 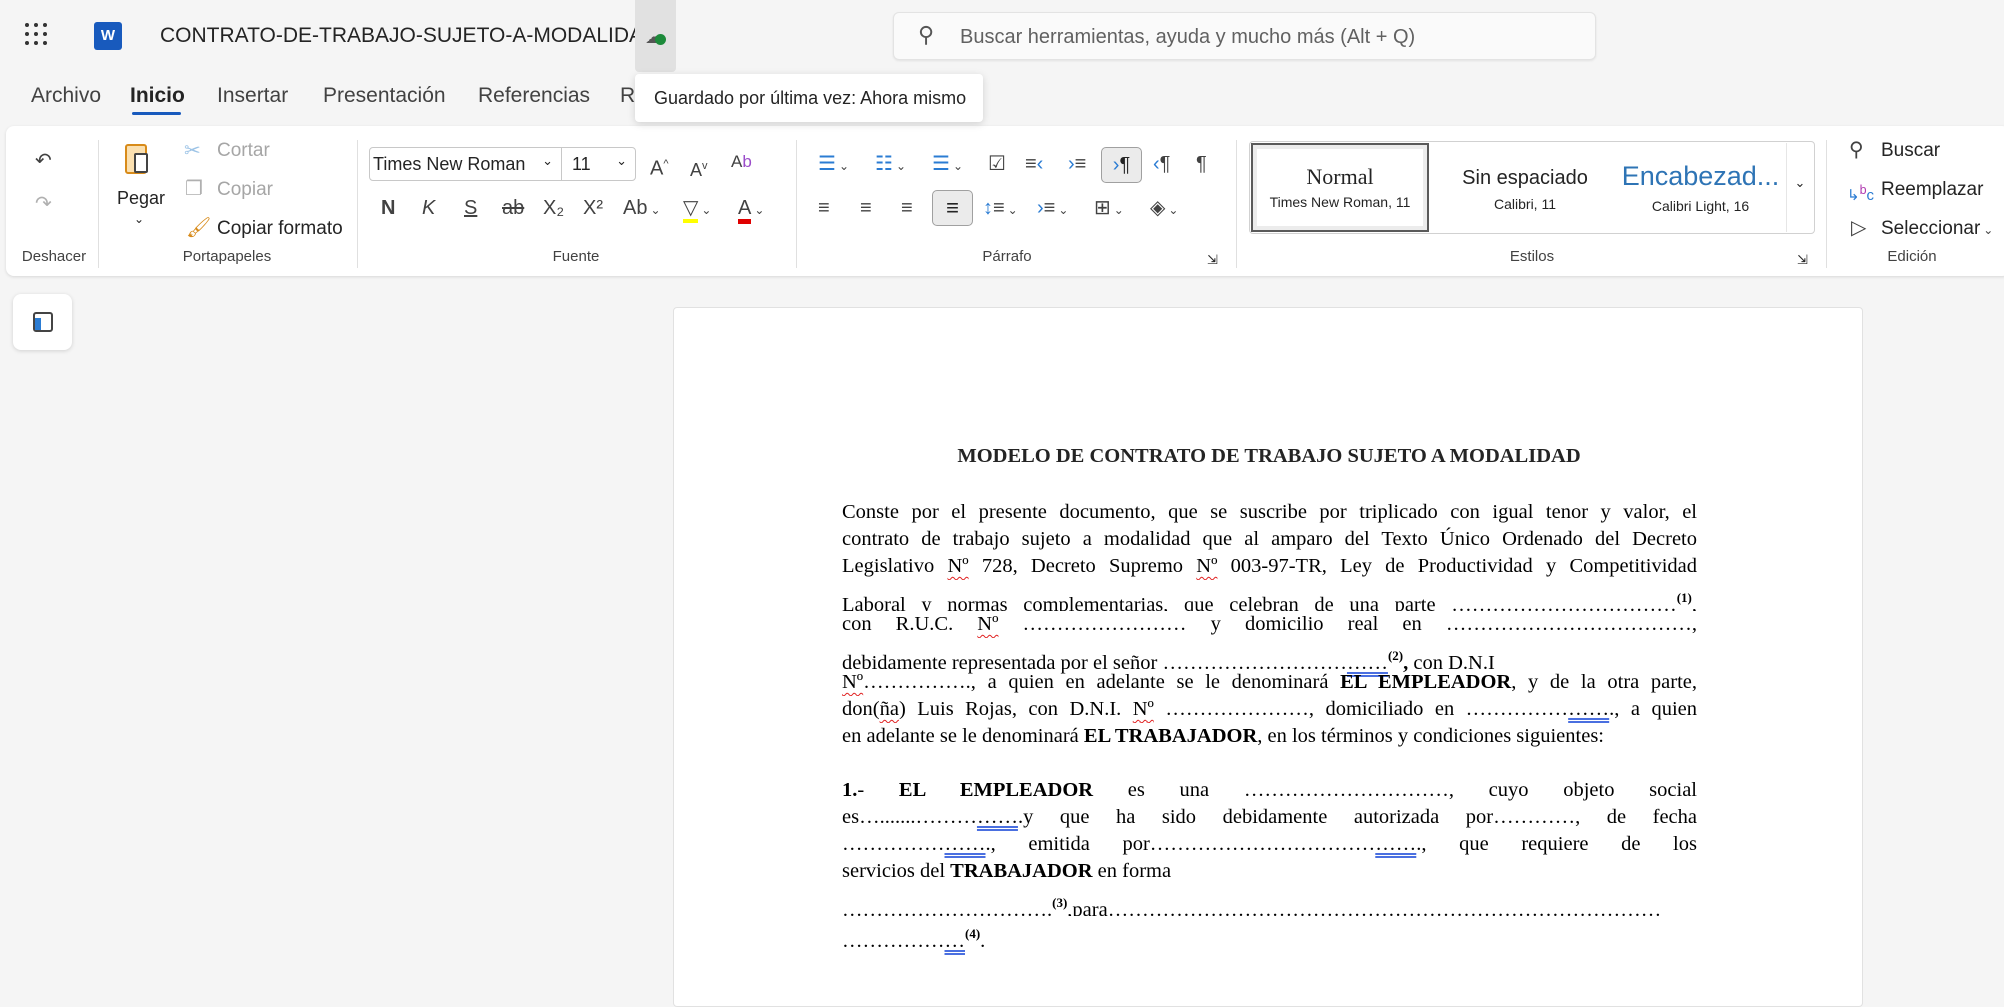 I want to click on font-color-icon: A, so click(x=745, y=210).